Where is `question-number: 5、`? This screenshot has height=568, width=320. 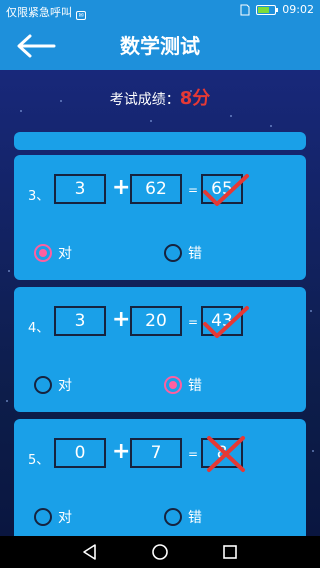
question-number: 5、 is located at coordinates (39, 460).